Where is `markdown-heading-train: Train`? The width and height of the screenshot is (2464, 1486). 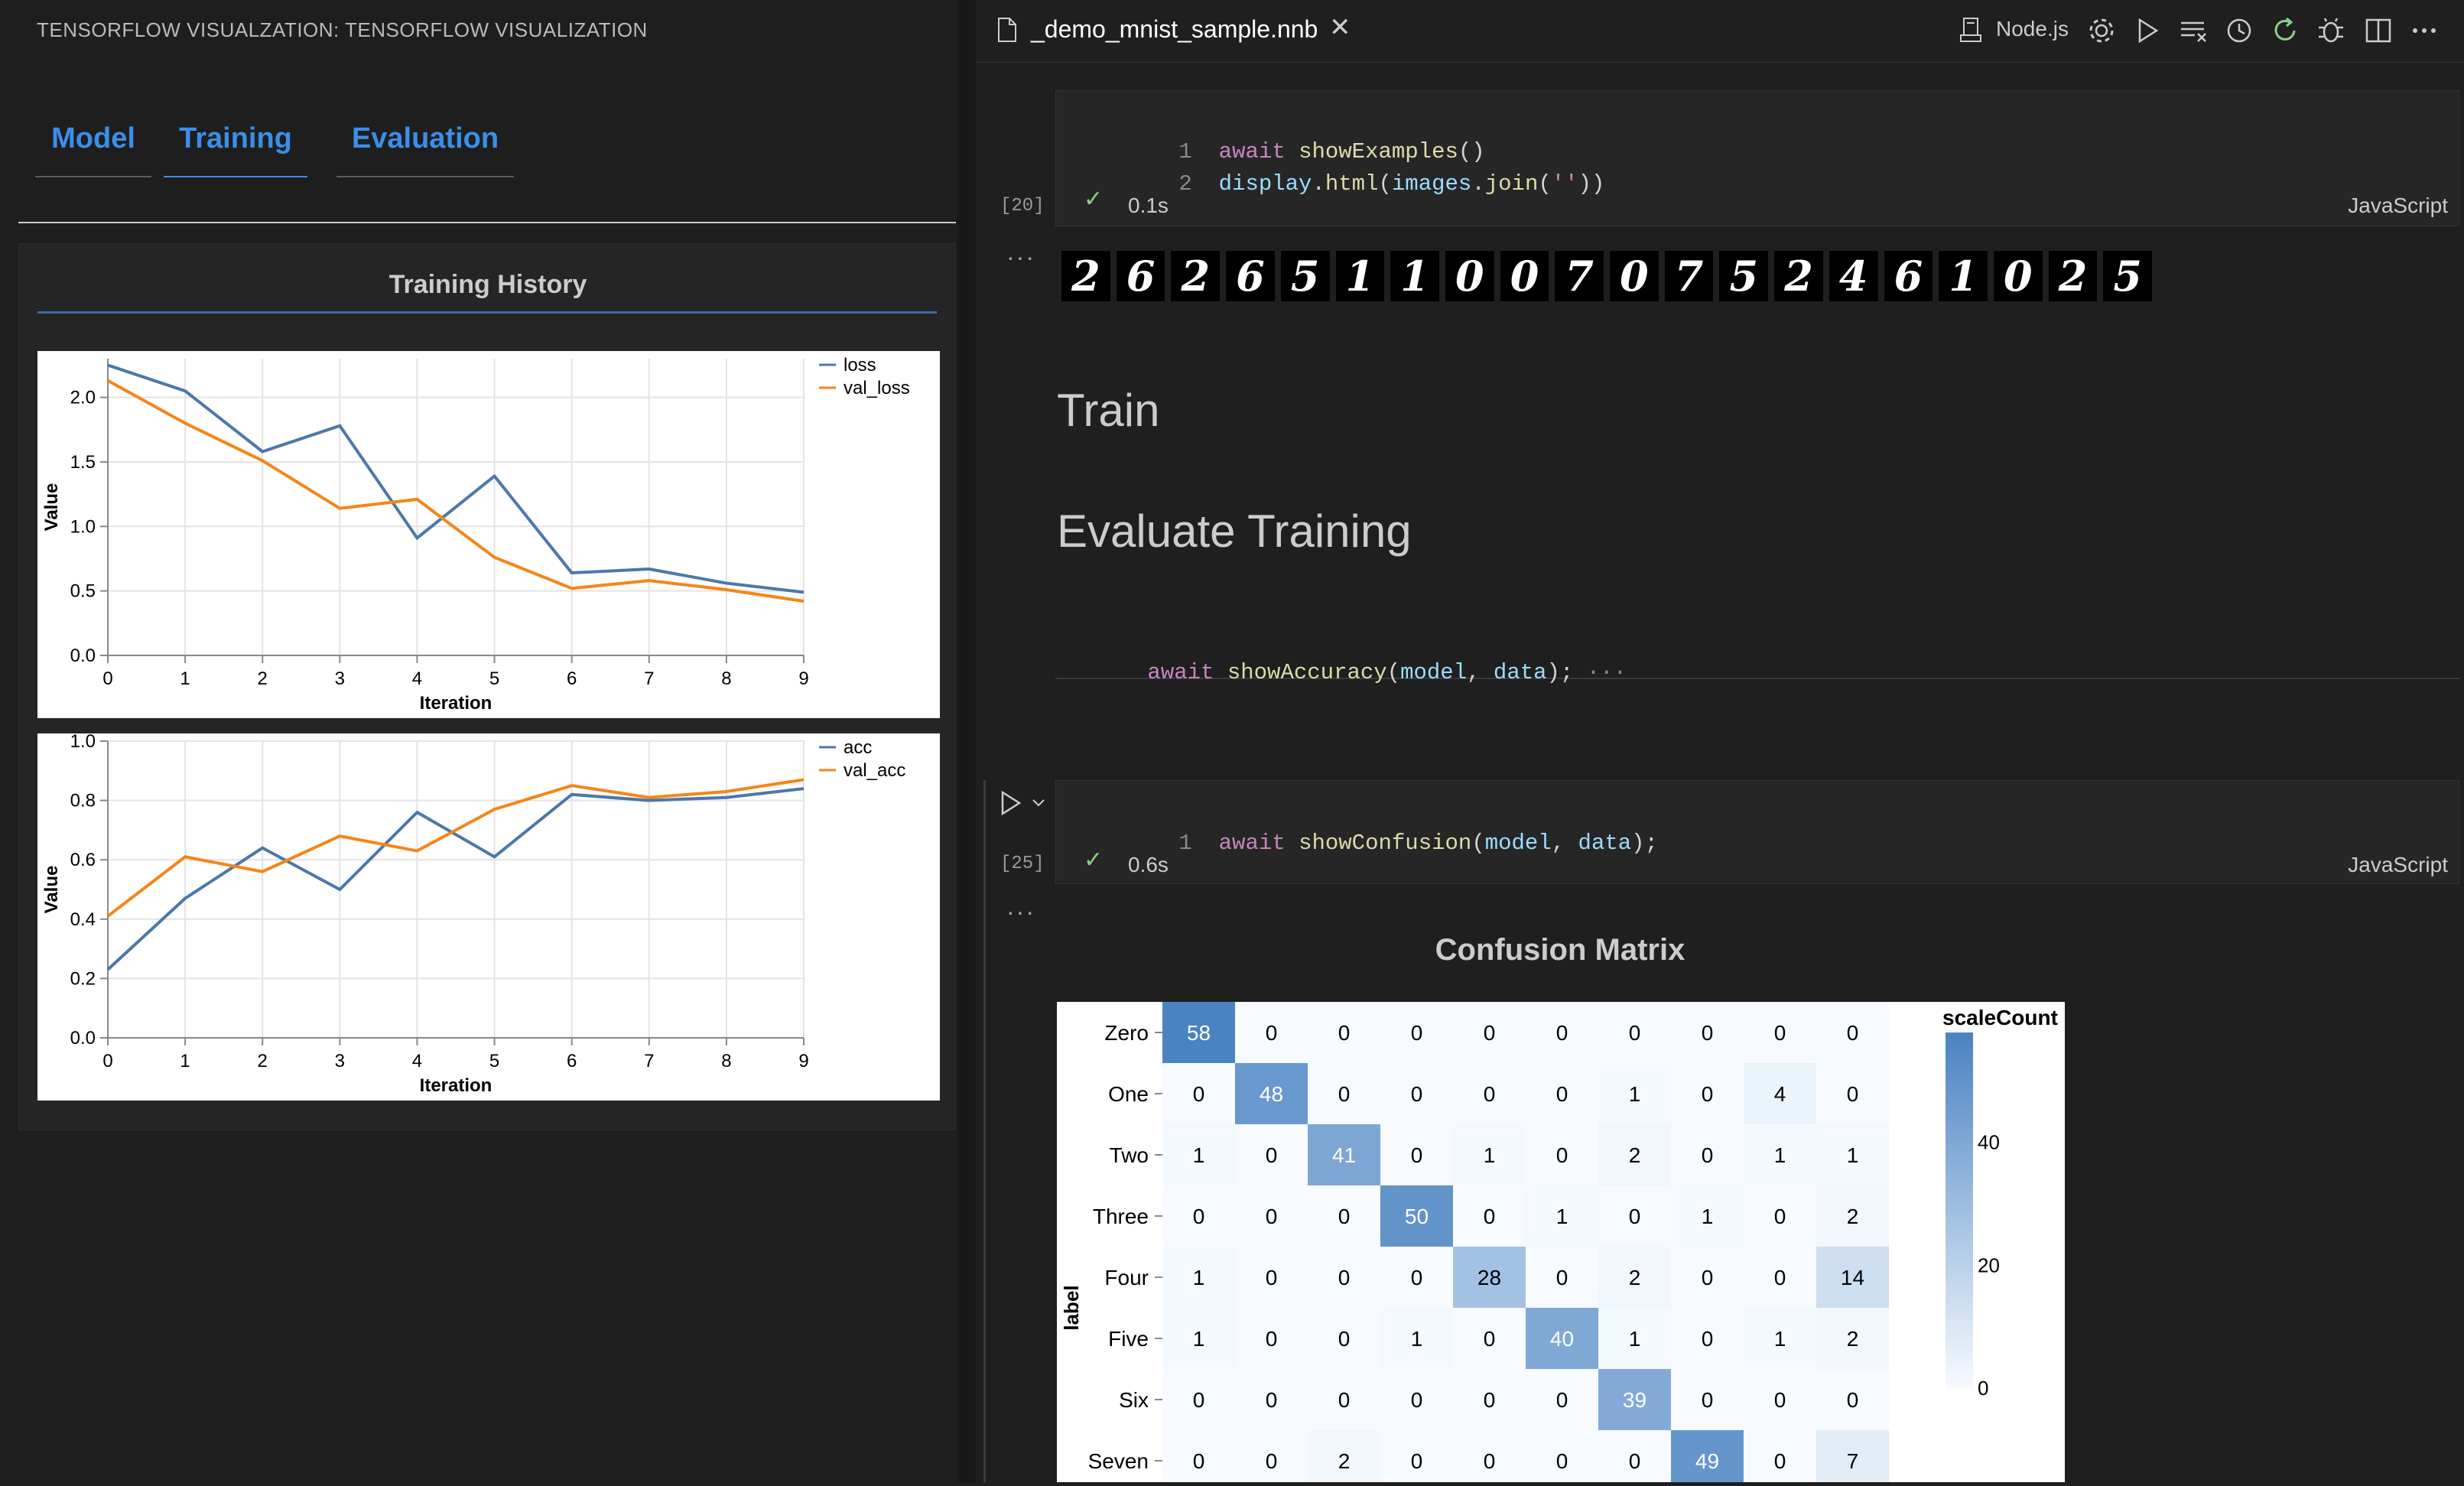
markdown-heading-train: Train is located at coordinates (1108, 410).